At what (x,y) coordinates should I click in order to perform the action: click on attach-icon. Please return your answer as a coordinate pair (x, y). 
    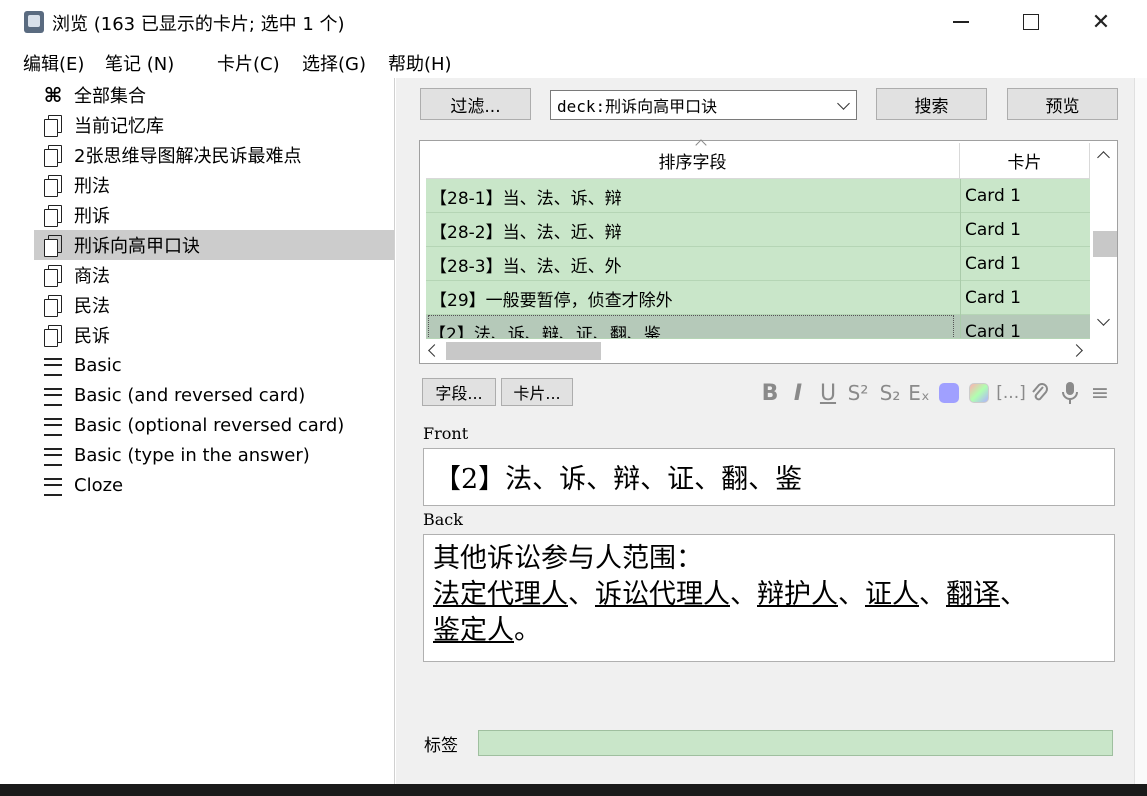
    Looking at the image, I should click on (1040, 393).